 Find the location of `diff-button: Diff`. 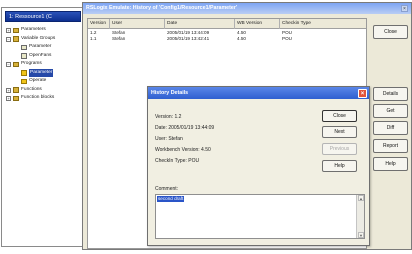

diff-button: Diff is located at coordinates (390, 128).